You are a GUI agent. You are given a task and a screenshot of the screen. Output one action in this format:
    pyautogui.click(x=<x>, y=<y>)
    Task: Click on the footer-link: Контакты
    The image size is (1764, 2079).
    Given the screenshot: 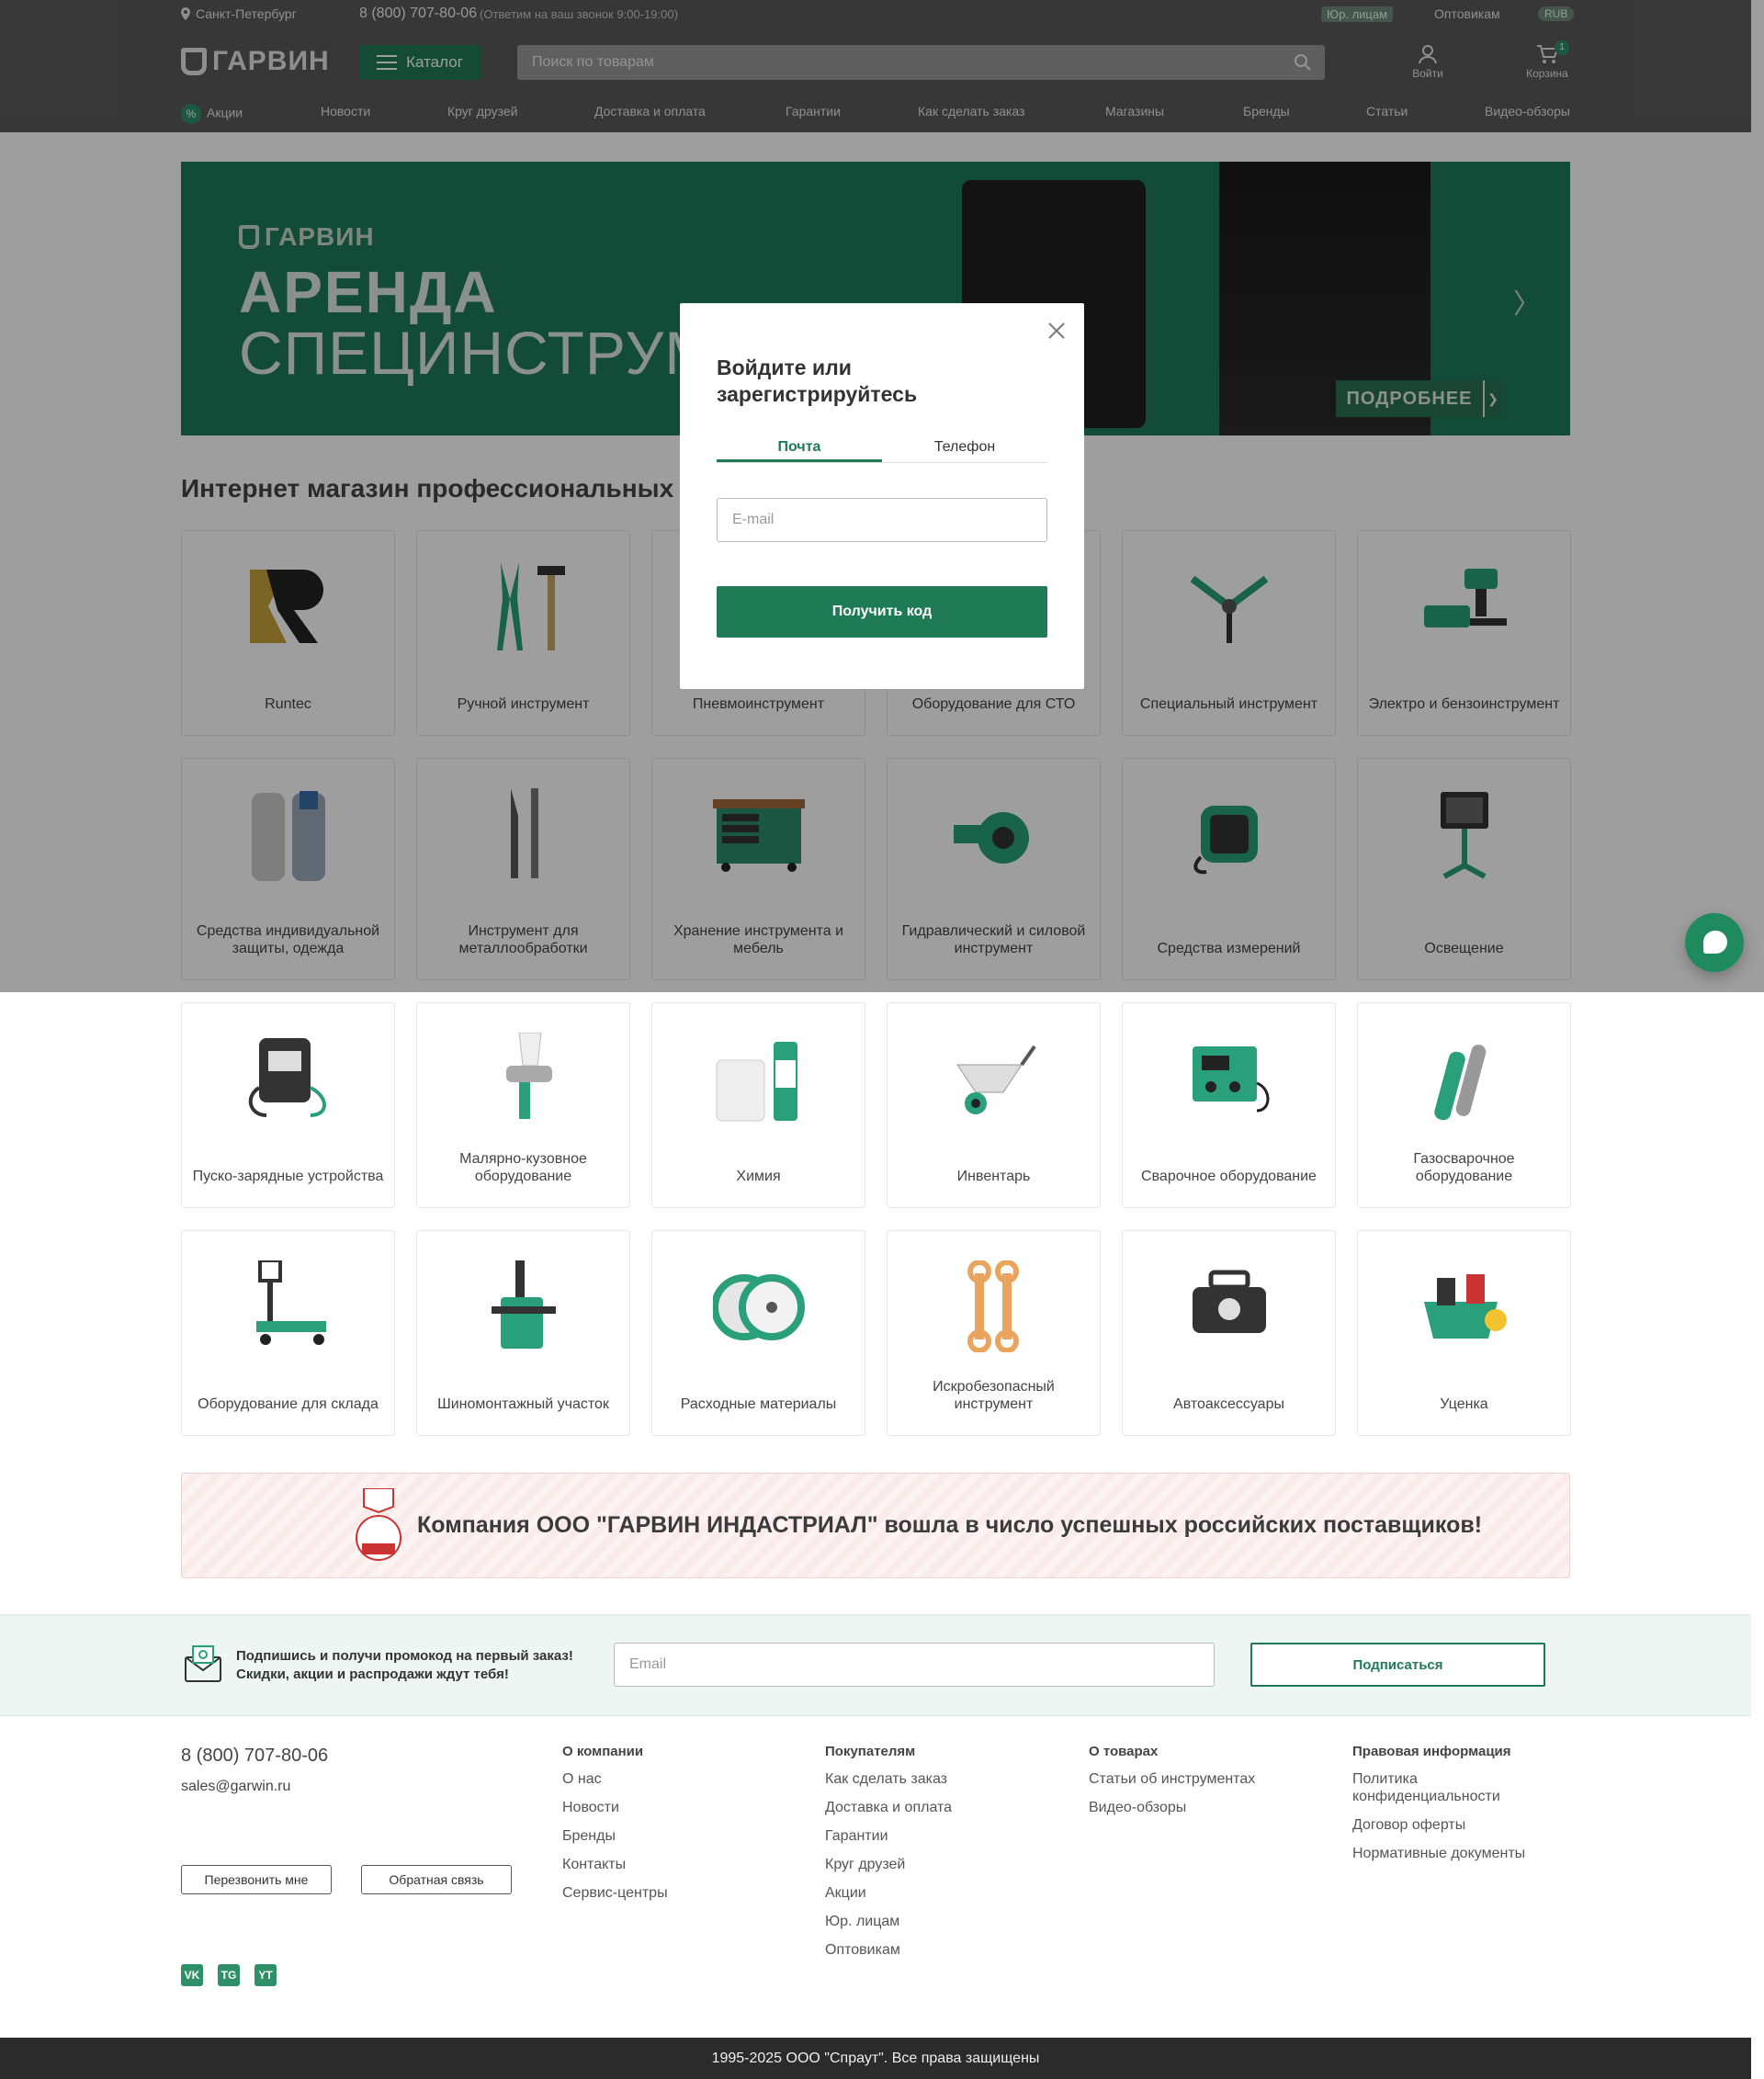 What is the action you would take?
    pyautogui.click(x=615, y=1864)
    